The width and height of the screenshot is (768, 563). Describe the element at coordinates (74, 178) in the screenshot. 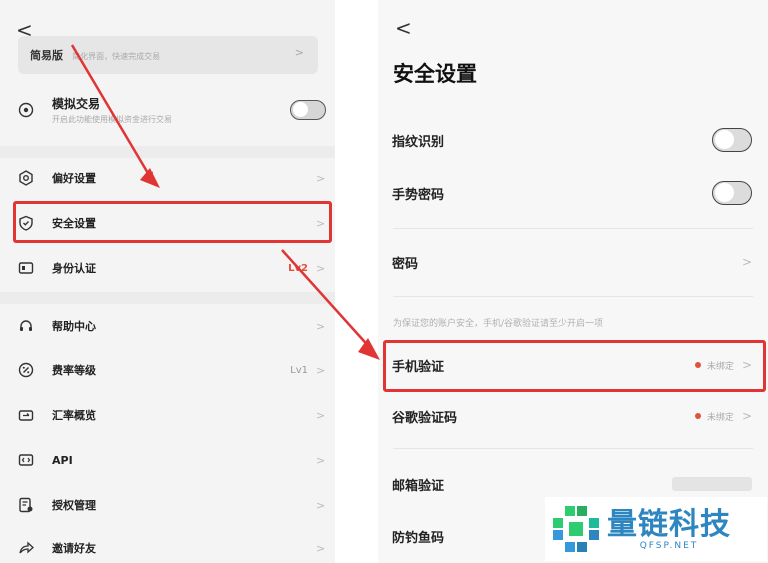

I see `sidebar-item-label: 偏好设置` at that location.